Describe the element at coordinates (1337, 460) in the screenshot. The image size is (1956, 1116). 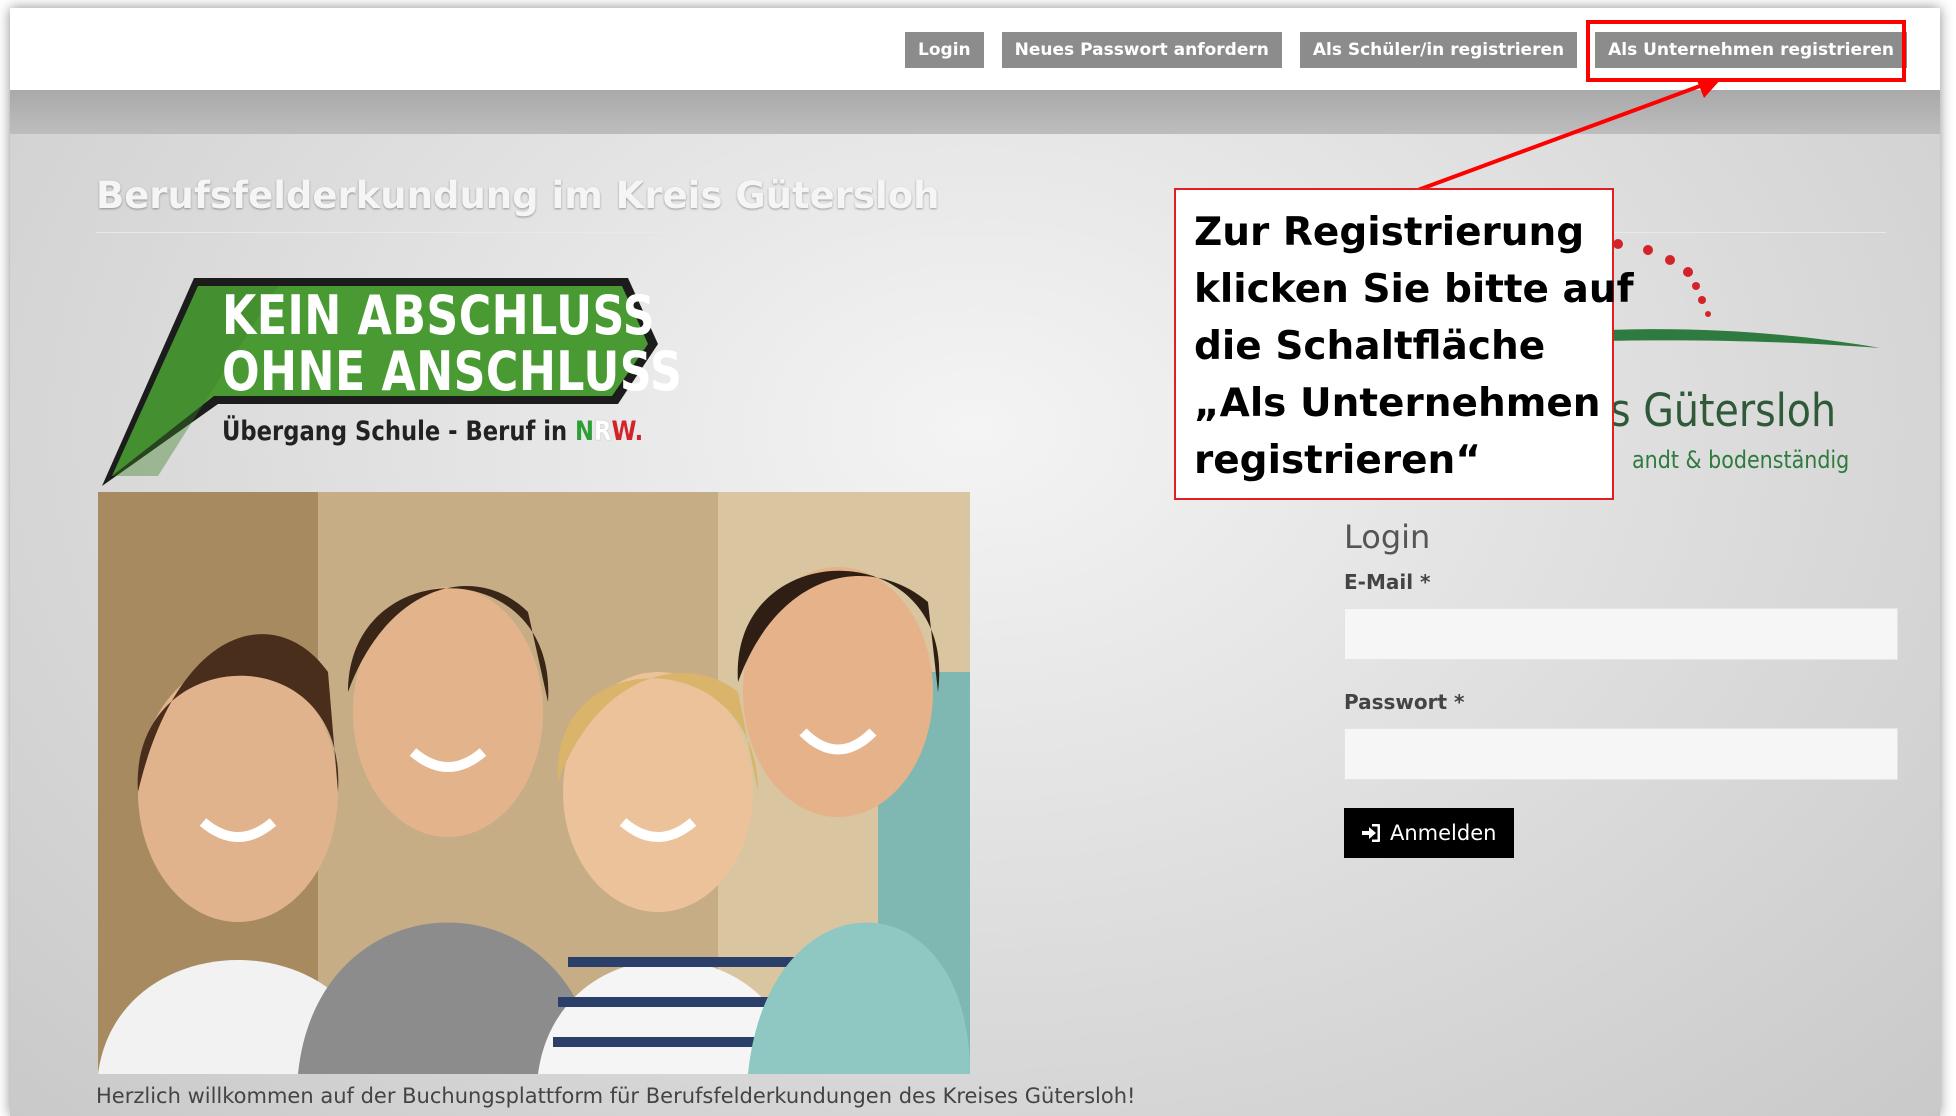
I see `callout-line: registrieren“` at that location.